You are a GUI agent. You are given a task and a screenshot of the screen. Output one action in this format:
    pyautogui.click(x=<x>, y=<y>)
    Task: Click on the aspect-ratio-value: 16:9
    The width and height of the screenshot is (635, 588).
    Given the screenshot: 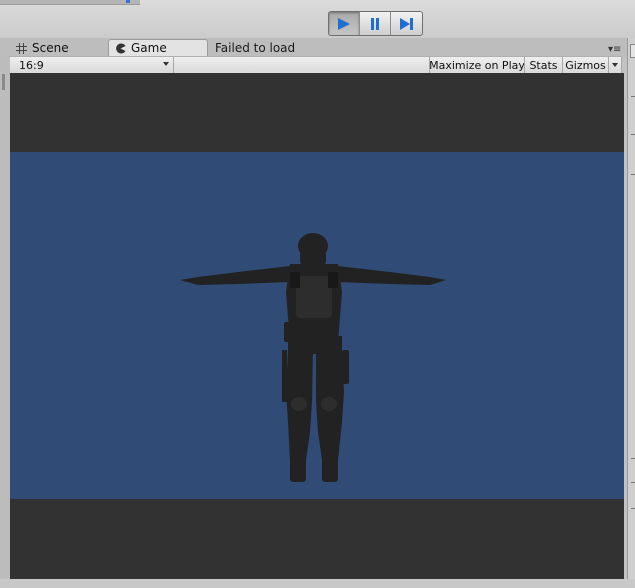 What is the action you would take?
    pyautogui.click(x=31, y=65)
    